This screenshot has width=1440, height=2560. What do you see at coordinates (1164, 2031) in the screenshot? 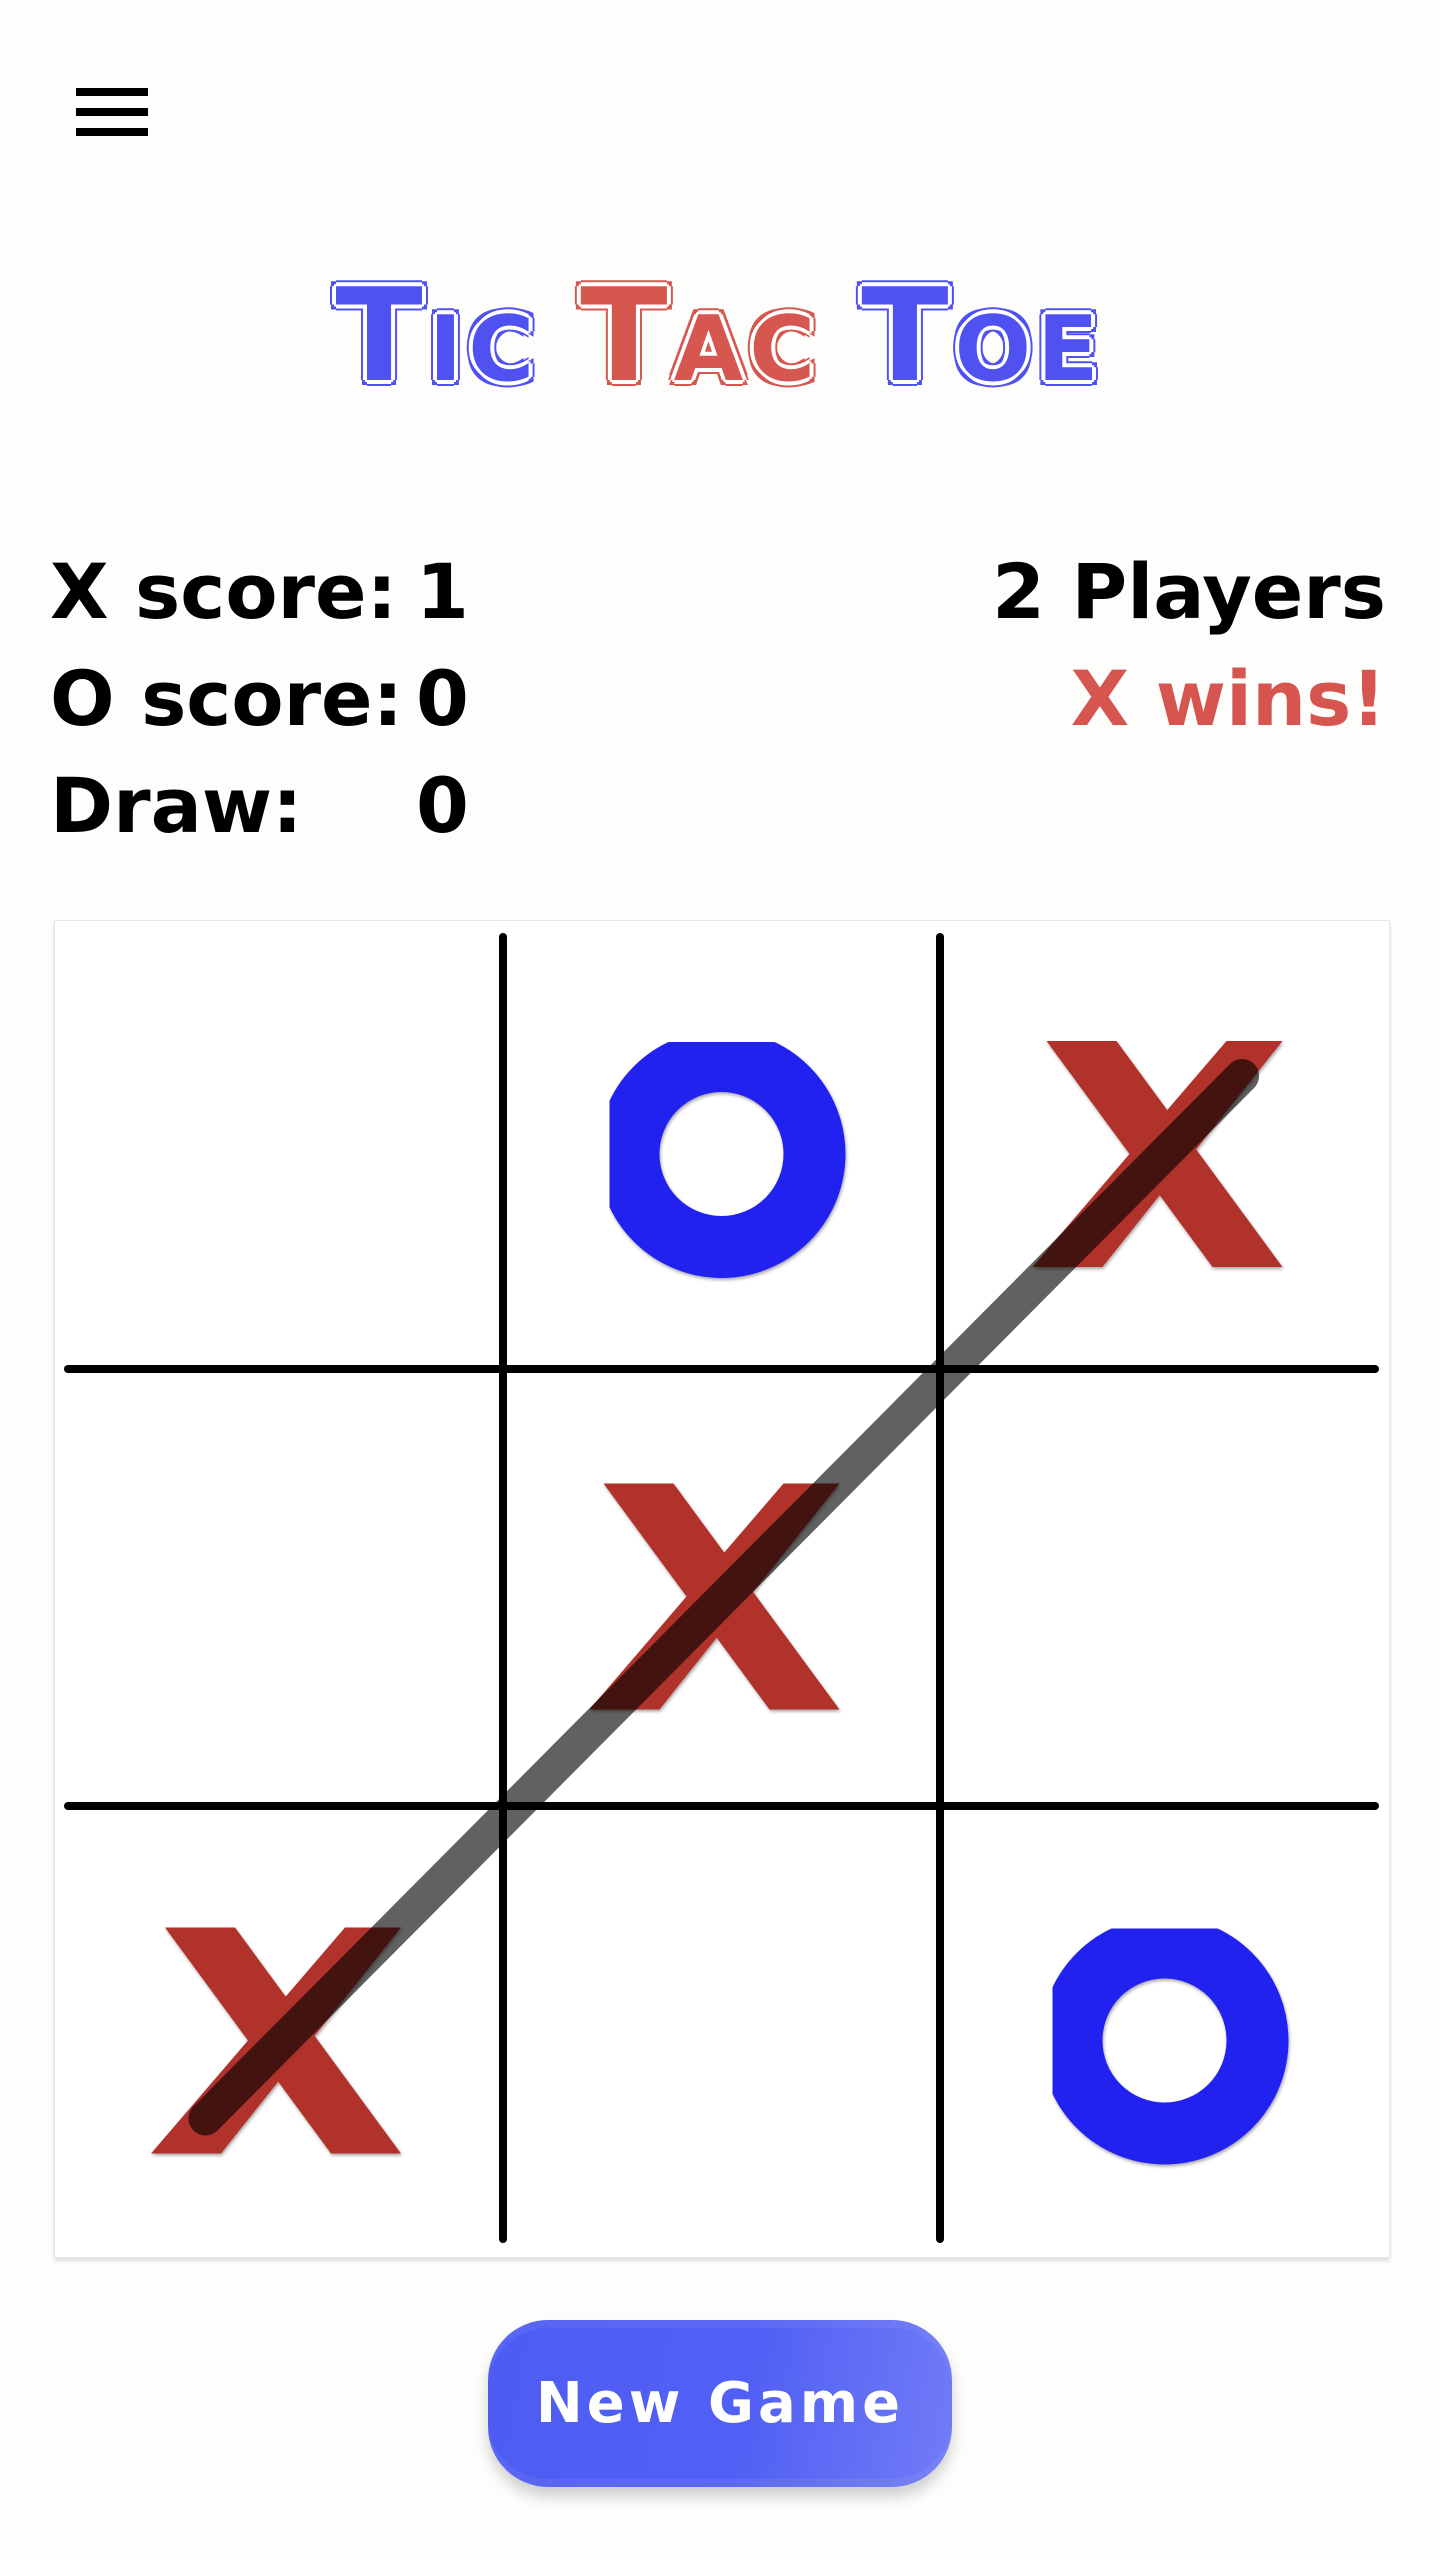
I see `board-cell-r2-c2` at bounding box center [1164, 2031].